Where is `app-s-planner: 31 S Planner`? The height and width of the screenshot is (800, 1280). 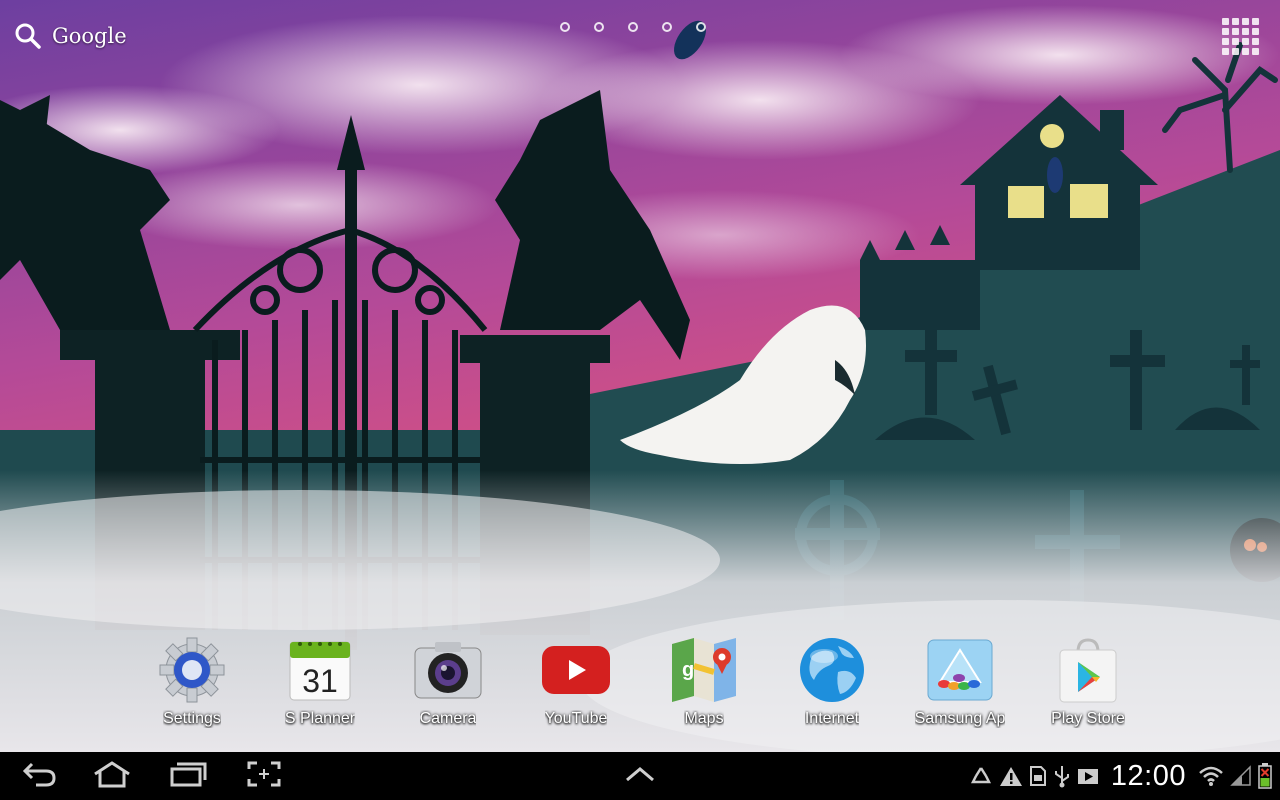 app-s-planner: 31 S Planner is located at coordinates (320, 689).